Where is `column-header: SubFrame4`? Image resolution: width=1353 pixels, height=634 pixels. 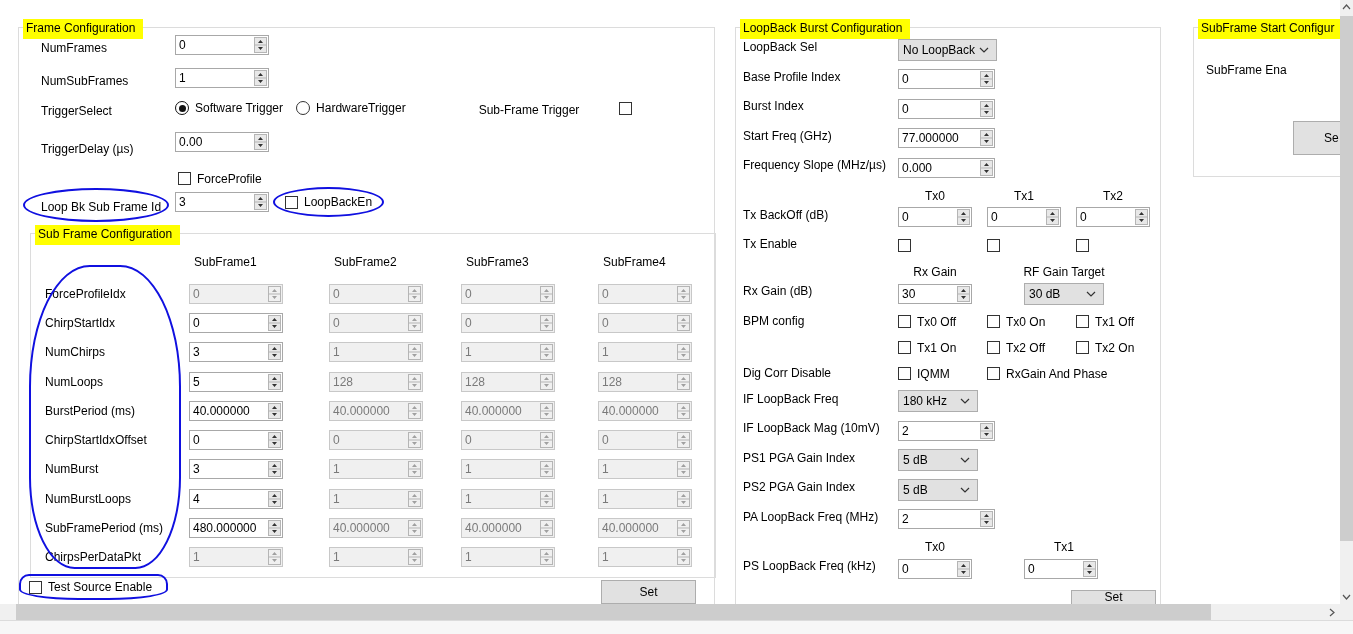 column-header: SubFrame4 is located at coordinates (634, 262).